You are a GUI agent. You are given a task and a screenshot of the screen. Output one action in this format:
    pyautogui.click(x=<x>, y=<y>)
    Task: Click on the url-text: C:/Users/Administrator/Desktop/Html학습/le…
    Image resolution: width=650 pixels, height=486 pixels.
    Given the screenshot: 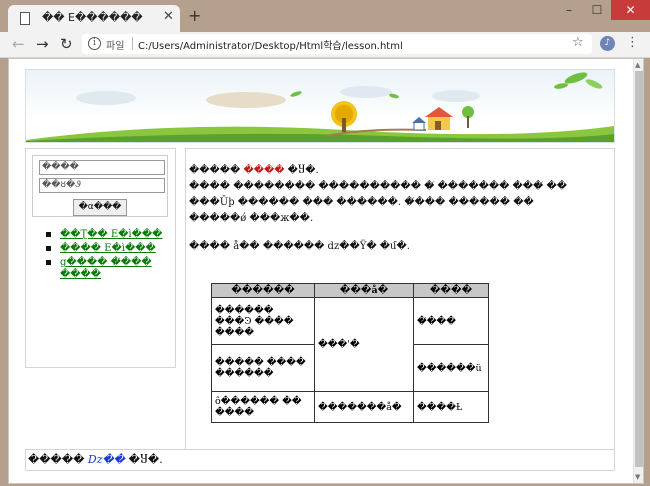 What is the action you would take?
    pyautogui.click(x=270, y=44)
    